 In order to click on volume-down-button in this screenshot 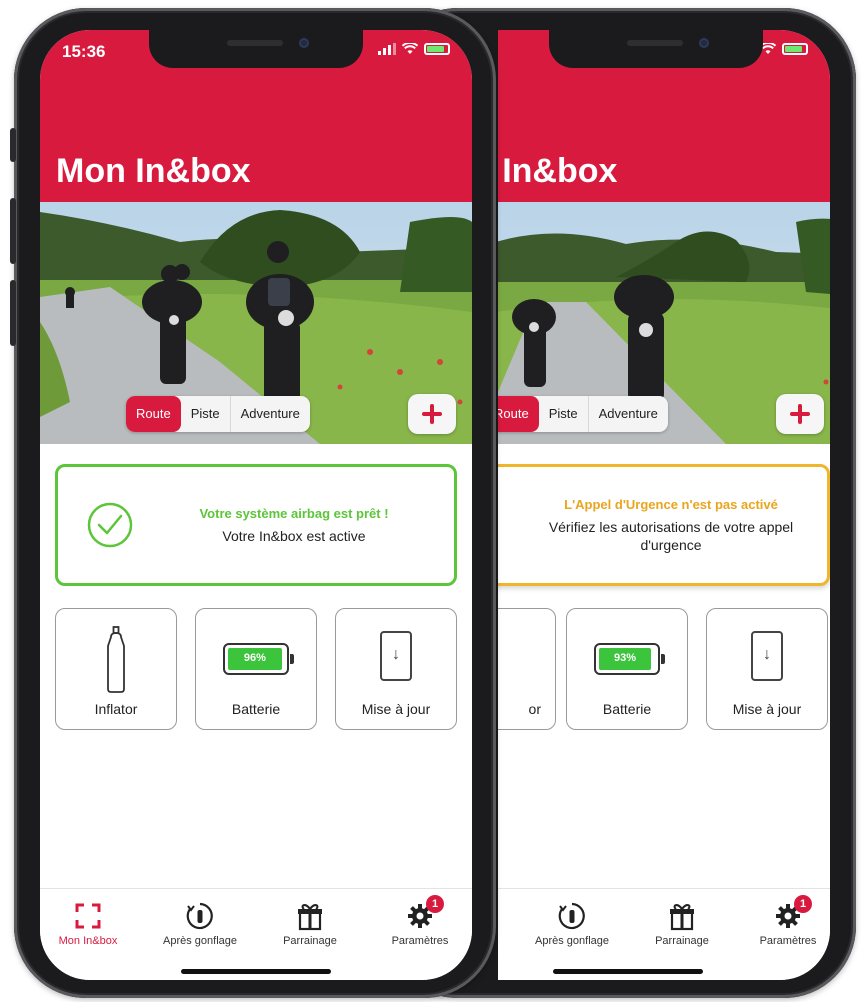, I will do `click(13, 313)`.